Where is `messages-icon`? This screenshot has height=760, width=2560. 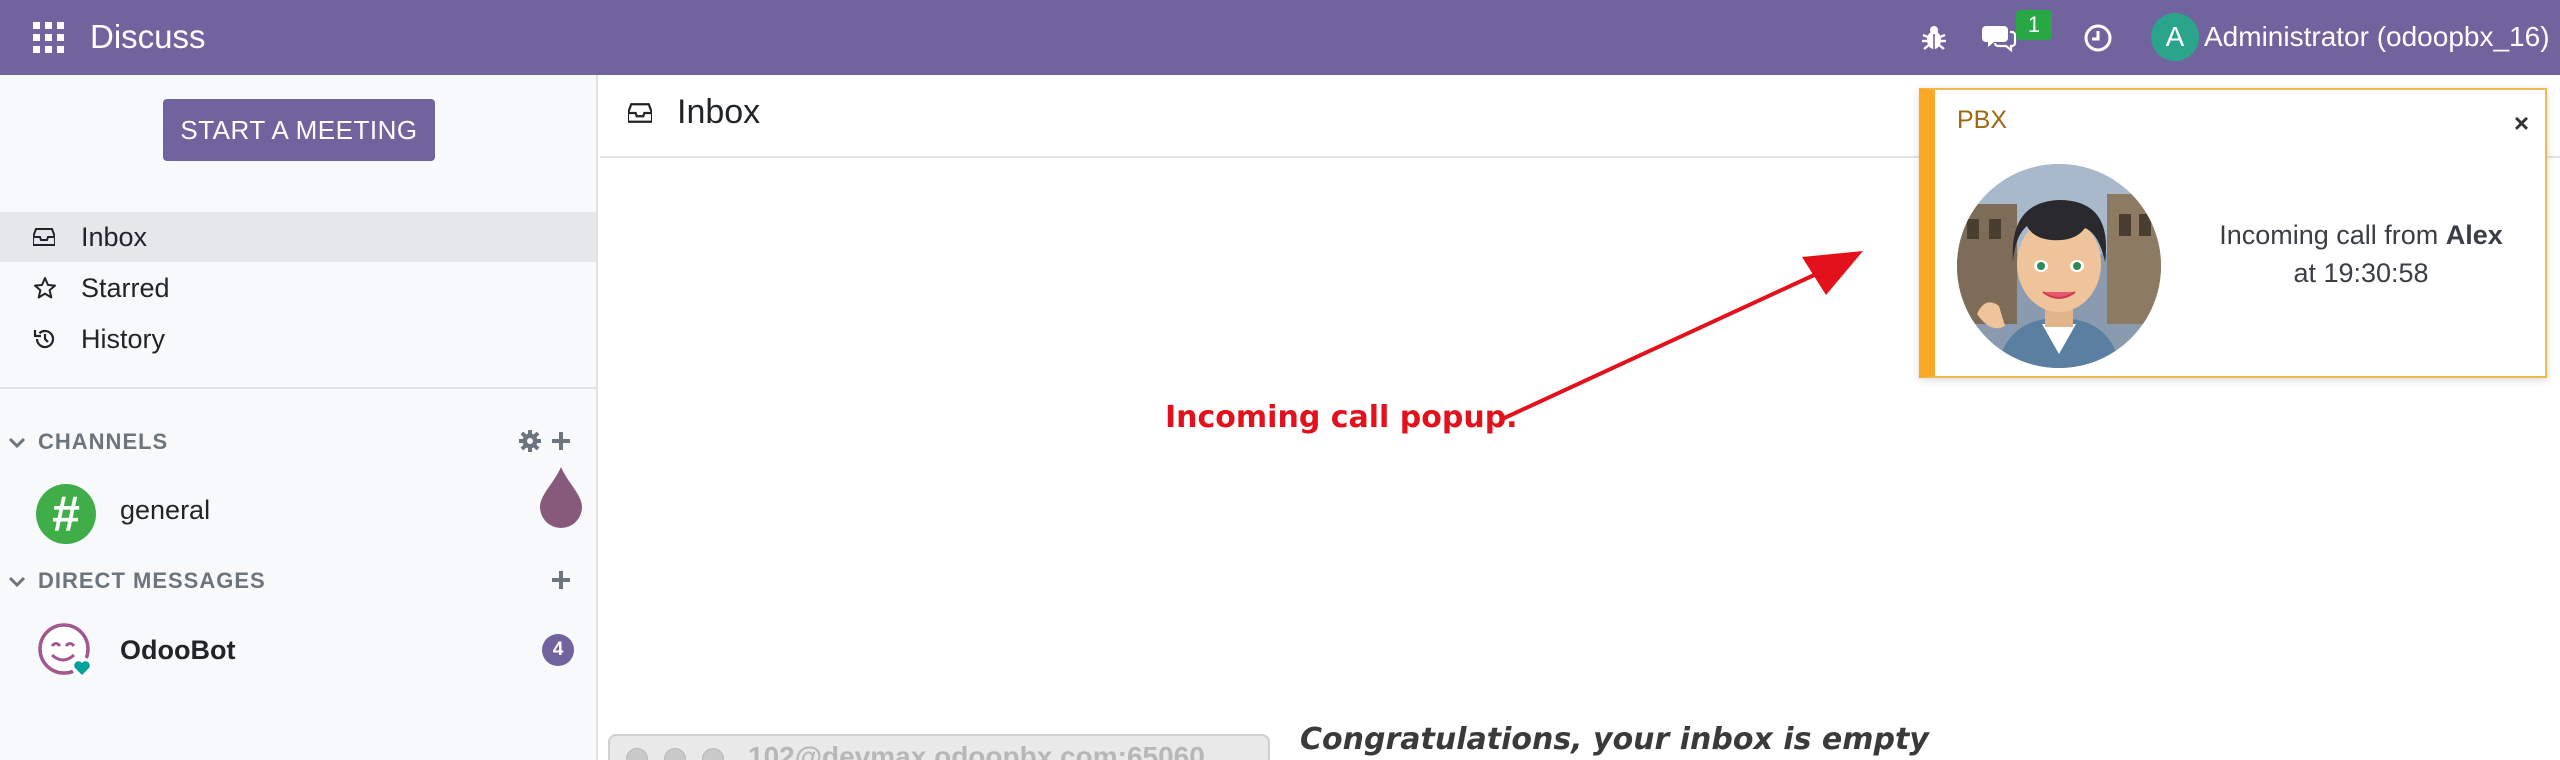 messages-icon is located at coordinates (2000, 38).